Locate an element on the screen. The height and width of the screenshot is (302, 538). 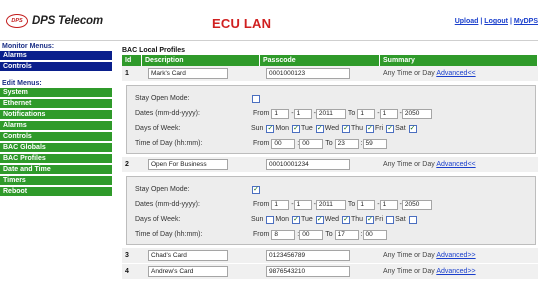
passcode-input: 9876543210 is located at coordinates (308, 271).